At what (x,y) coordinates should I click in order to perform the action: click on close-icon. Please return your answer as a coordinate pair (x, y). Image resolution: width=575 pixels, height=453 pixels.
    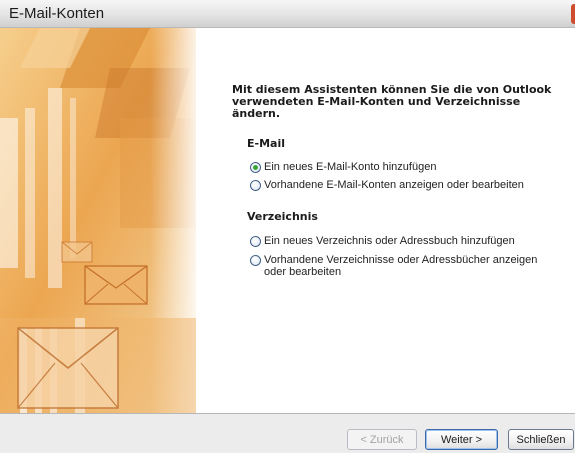
    Looking at the image, I should click on (573, 14).